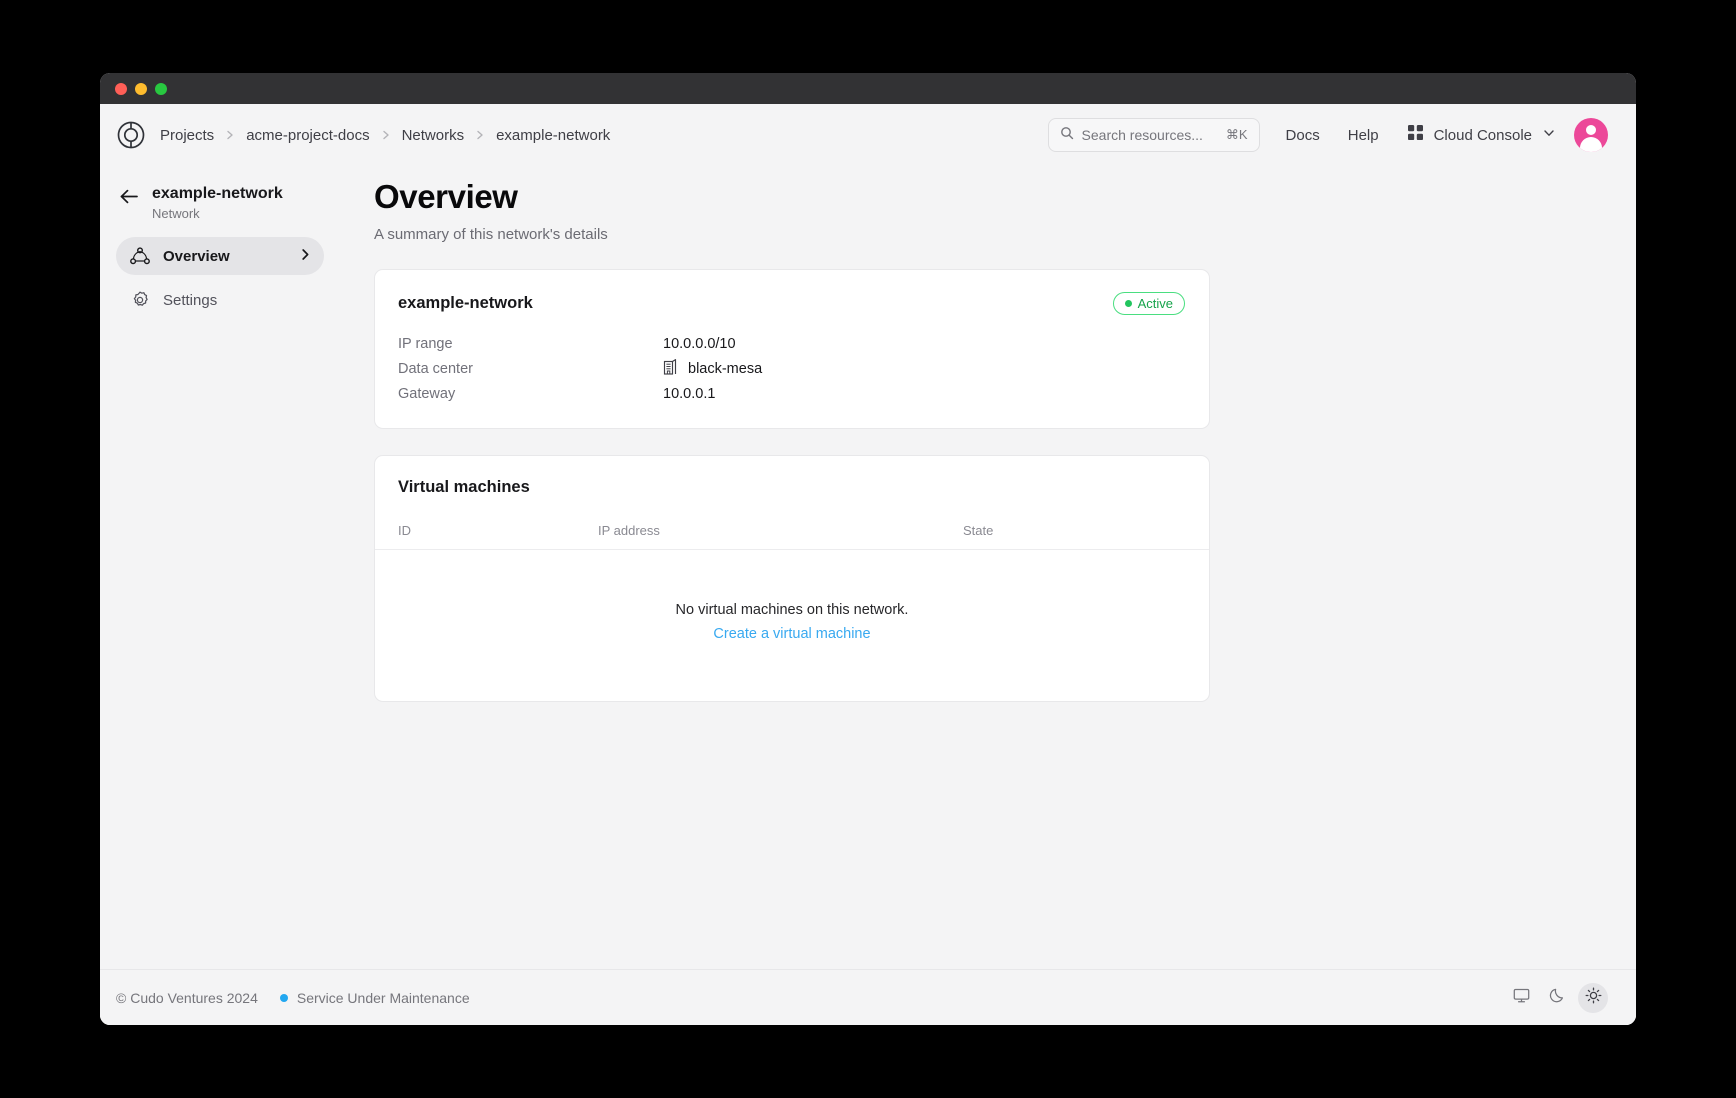  I want to click on cloud-console-label: Cloud Console, so click(1482, 135).